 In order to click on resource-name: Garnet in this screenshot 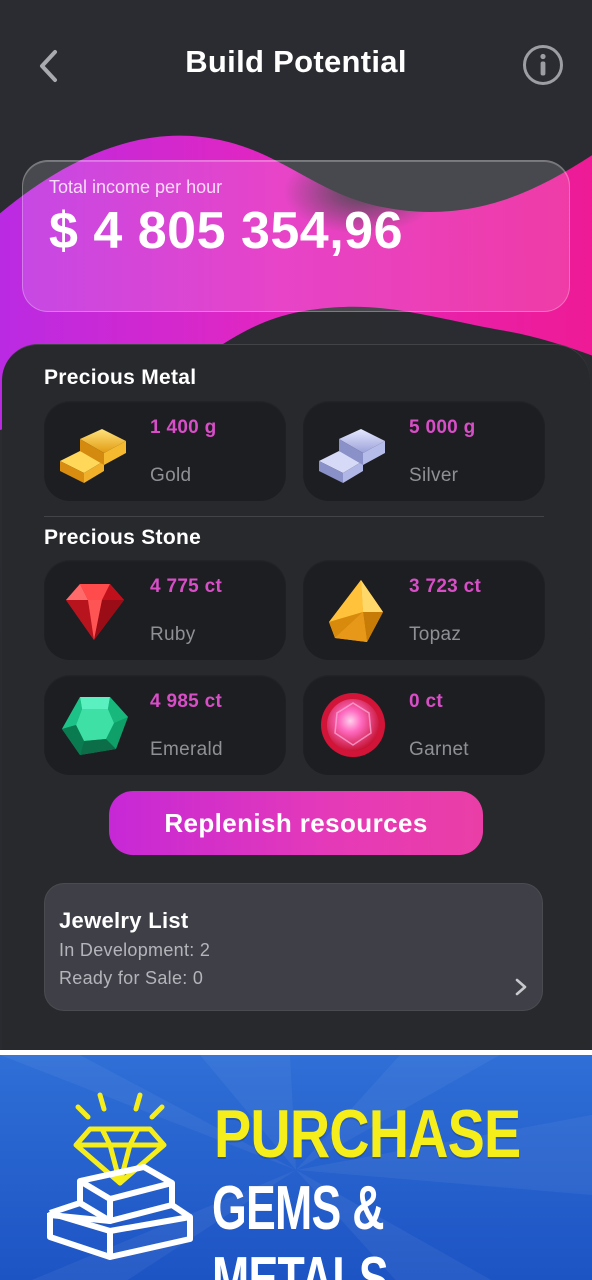, I will do `click(439, 749)`.